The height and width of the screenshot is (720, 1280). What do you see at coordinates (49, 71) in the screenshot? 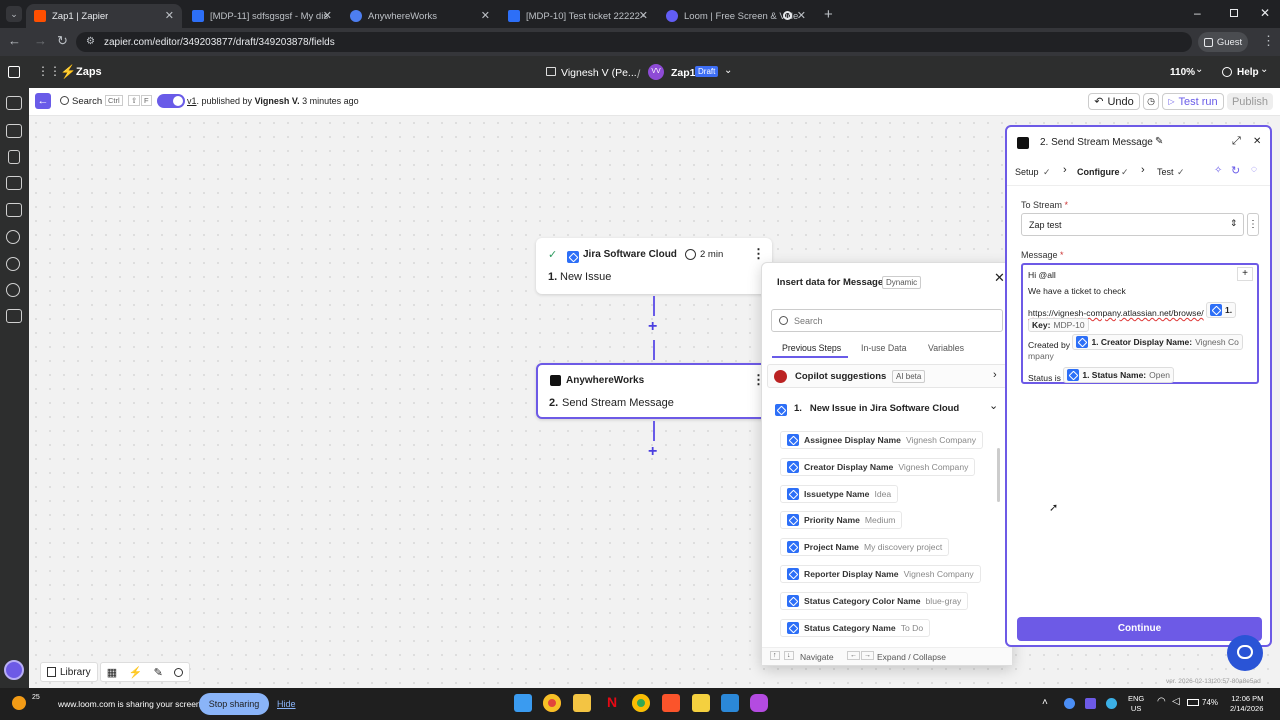
I see `apps-grid-icon: ⋮⋮` at bounding box center [49, 71].